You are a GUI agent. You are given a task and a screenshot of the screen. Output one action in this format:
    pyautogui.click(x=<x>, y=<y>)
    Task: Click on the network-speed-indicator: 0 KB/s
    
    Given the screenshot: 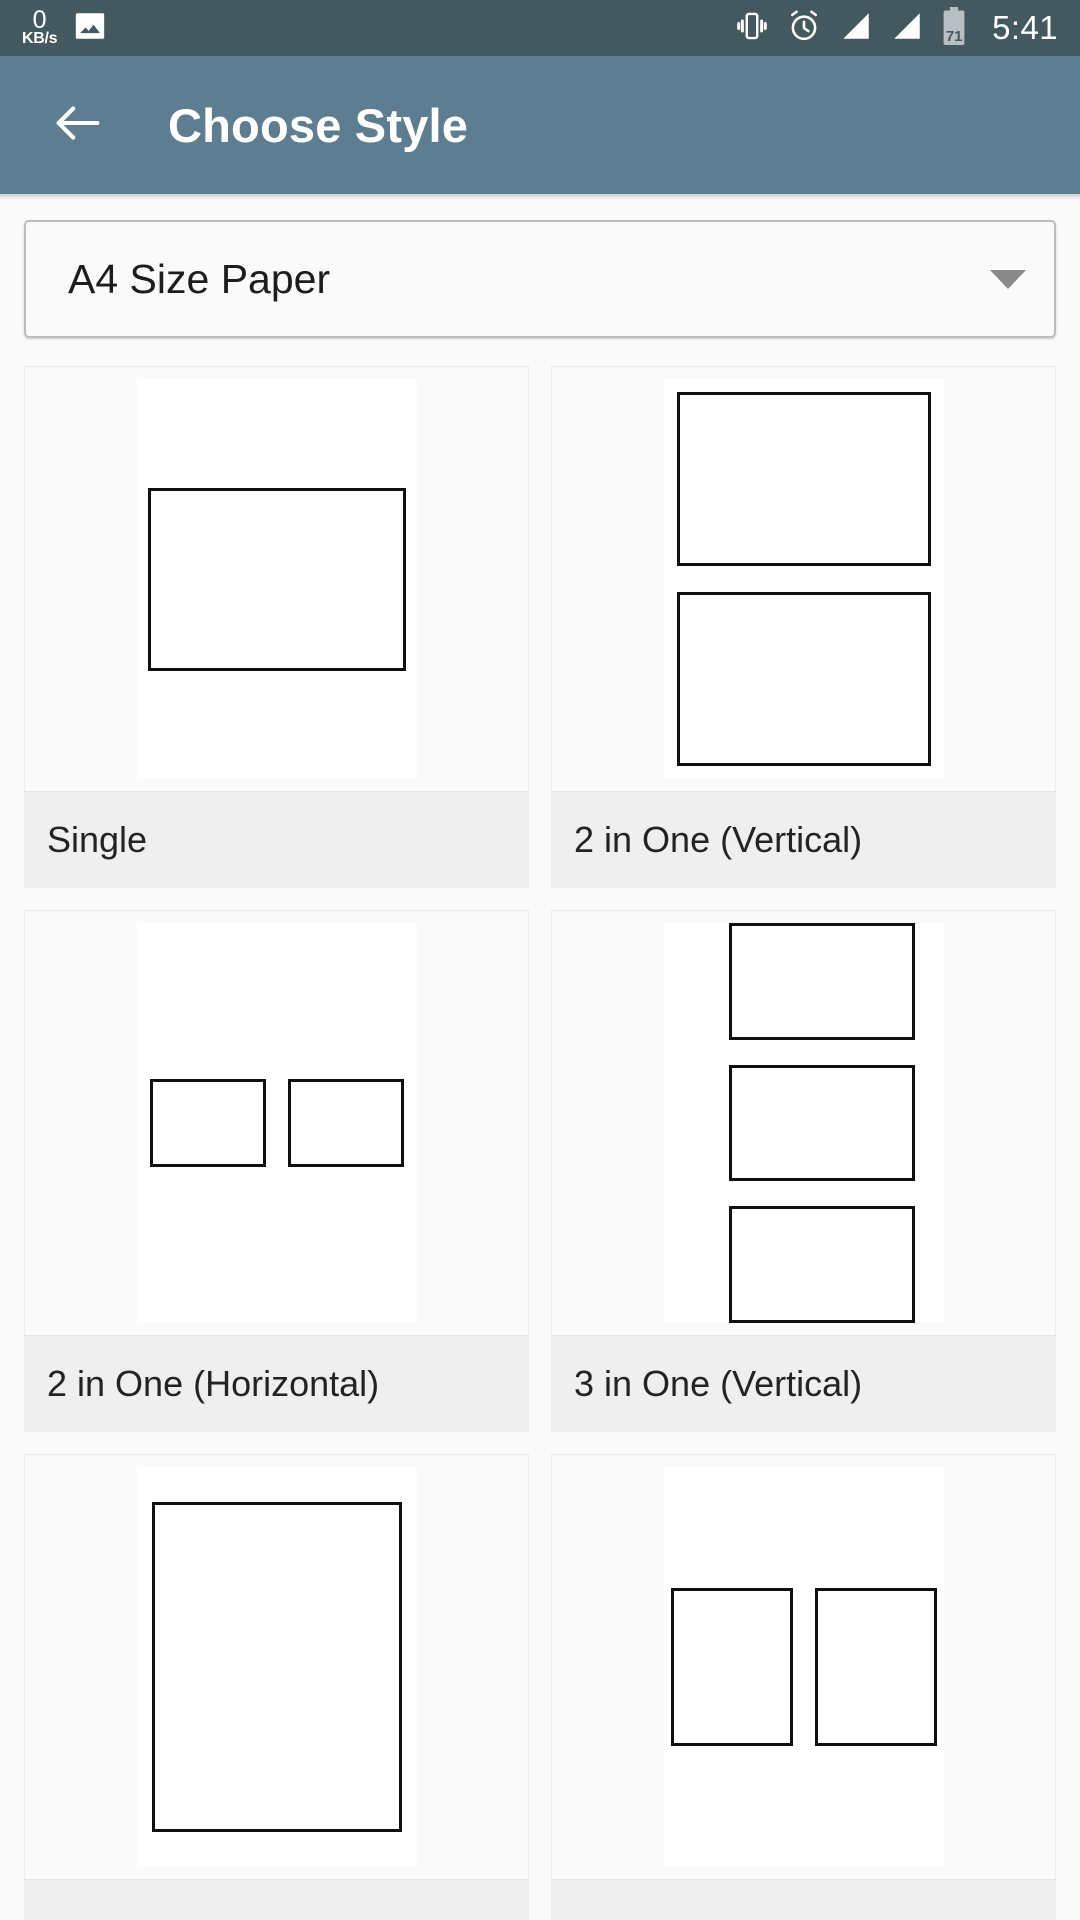 What is the action you would take?
    pyautogui.click(x=40, y=27)
    